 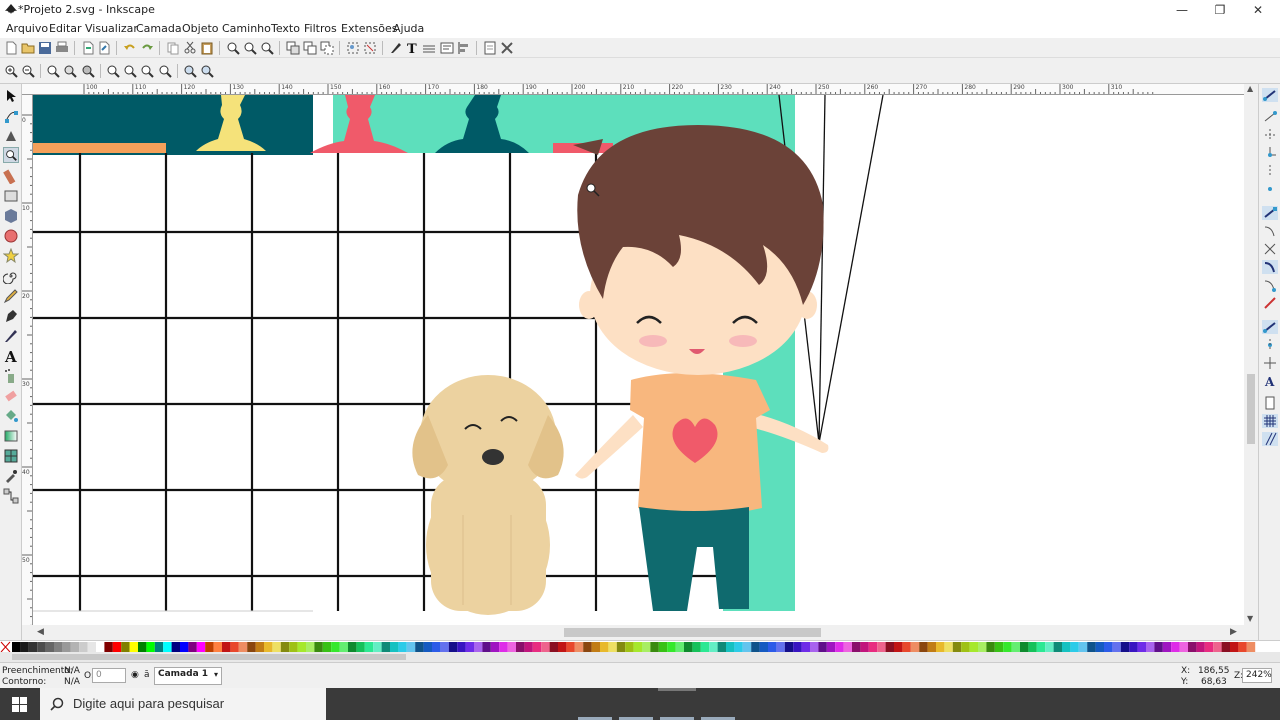 I want to click on pen-tool-icon, so click(x=11, y=316).